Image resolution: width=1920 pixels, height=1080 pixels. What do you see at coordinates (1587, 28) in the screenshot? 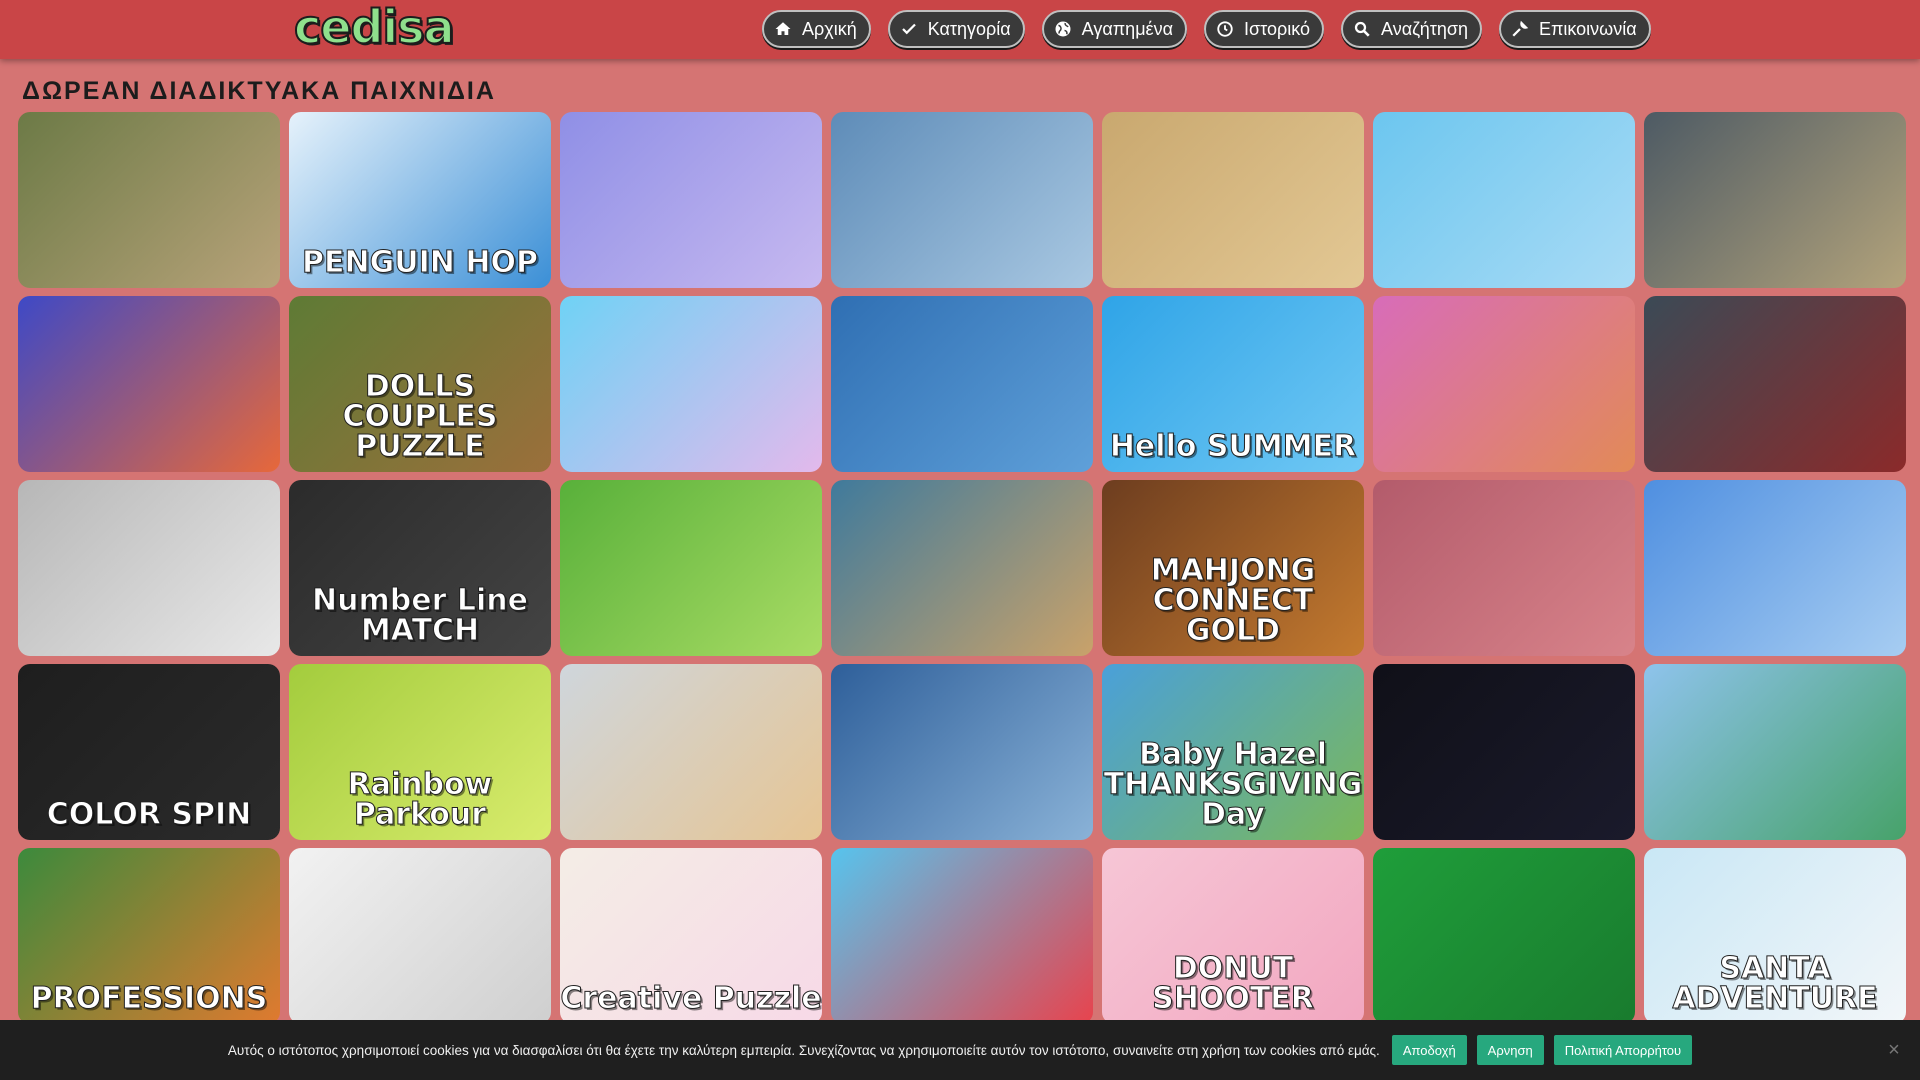
I see `nav-contact-label: Επικοινωνία` at bounding box center [1587, 28].